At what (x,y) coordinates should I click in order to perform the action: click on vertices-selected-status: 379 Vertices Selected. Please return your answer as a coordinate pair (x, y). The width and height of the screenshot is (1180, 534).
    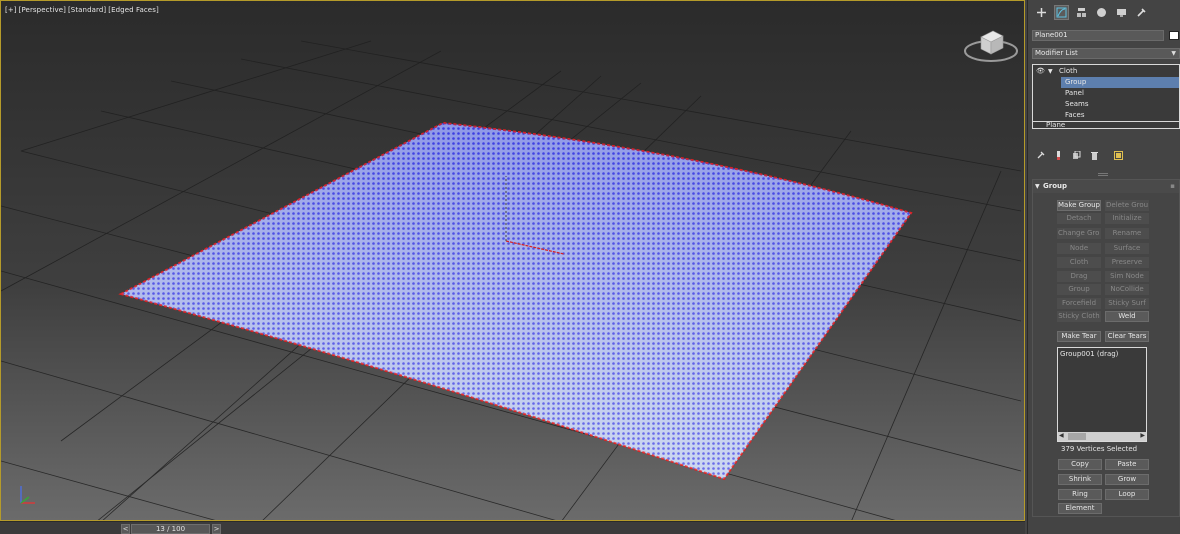
    Looking at the image, I should click on (1099, 449).